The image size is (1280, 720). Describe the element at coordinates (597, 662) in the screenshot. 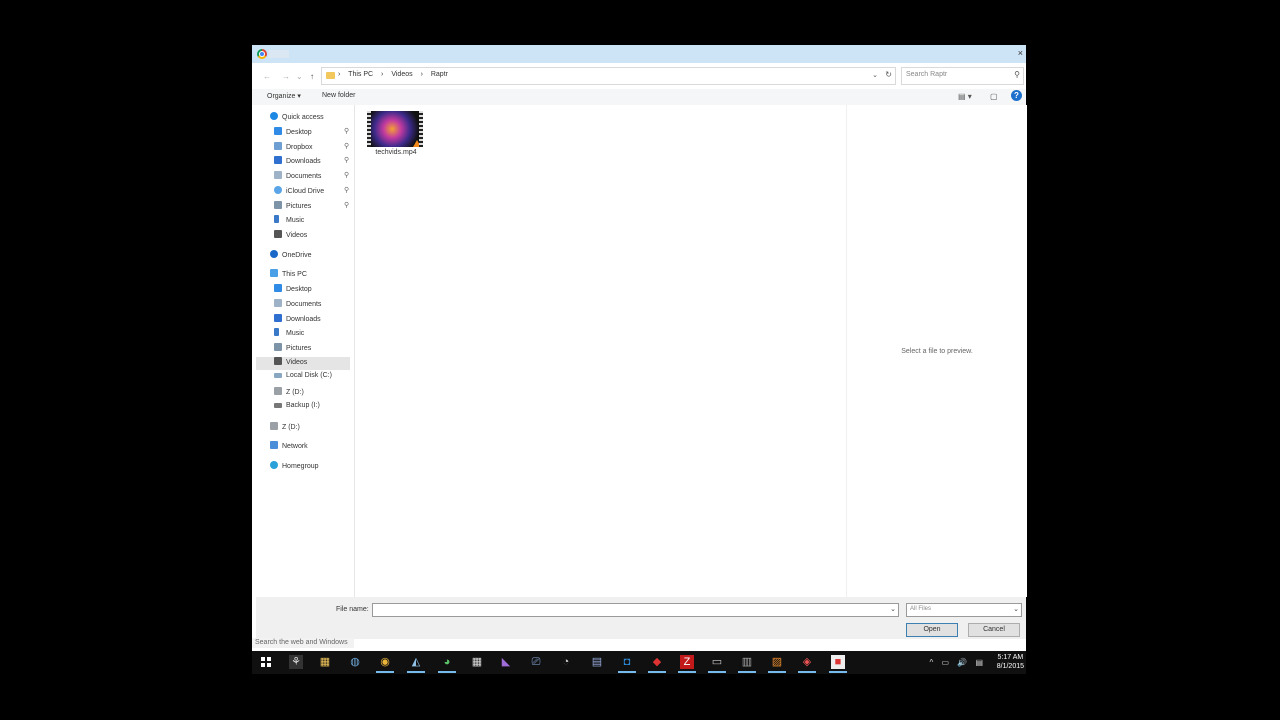

I see `notes-icon: ▤` at that location.